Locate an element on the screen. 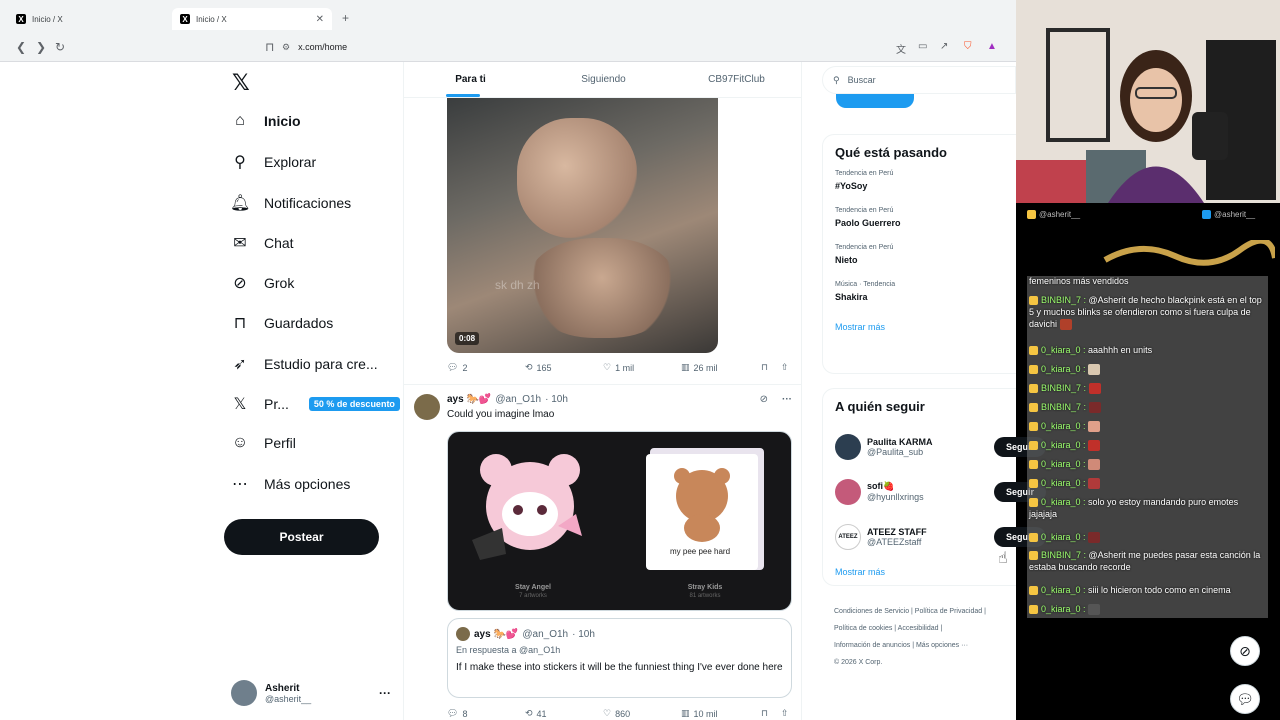 The width and height of the screenshot is (1280, 720). sticker-bear-image is located at coordinates (530, 509).